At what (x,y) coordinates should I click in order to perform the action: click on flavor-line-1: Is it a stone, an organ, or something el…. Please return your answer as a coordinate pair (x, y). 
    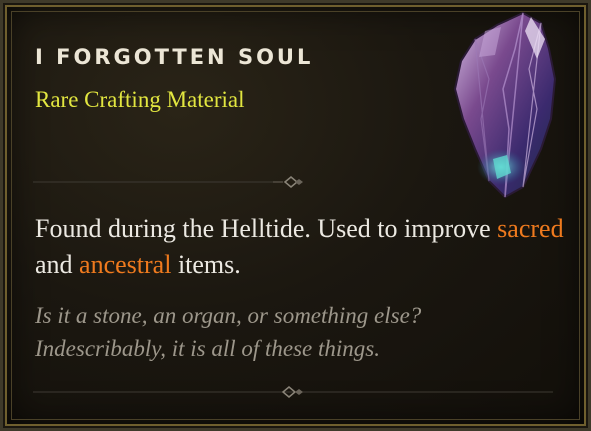
    Looking at the image, I should click on (228, 315).